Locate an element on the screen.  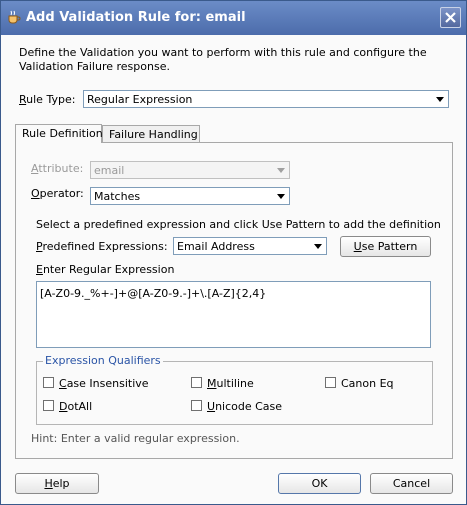
canon-eq-label: Canon Eq is located at coordinates (367, 383).